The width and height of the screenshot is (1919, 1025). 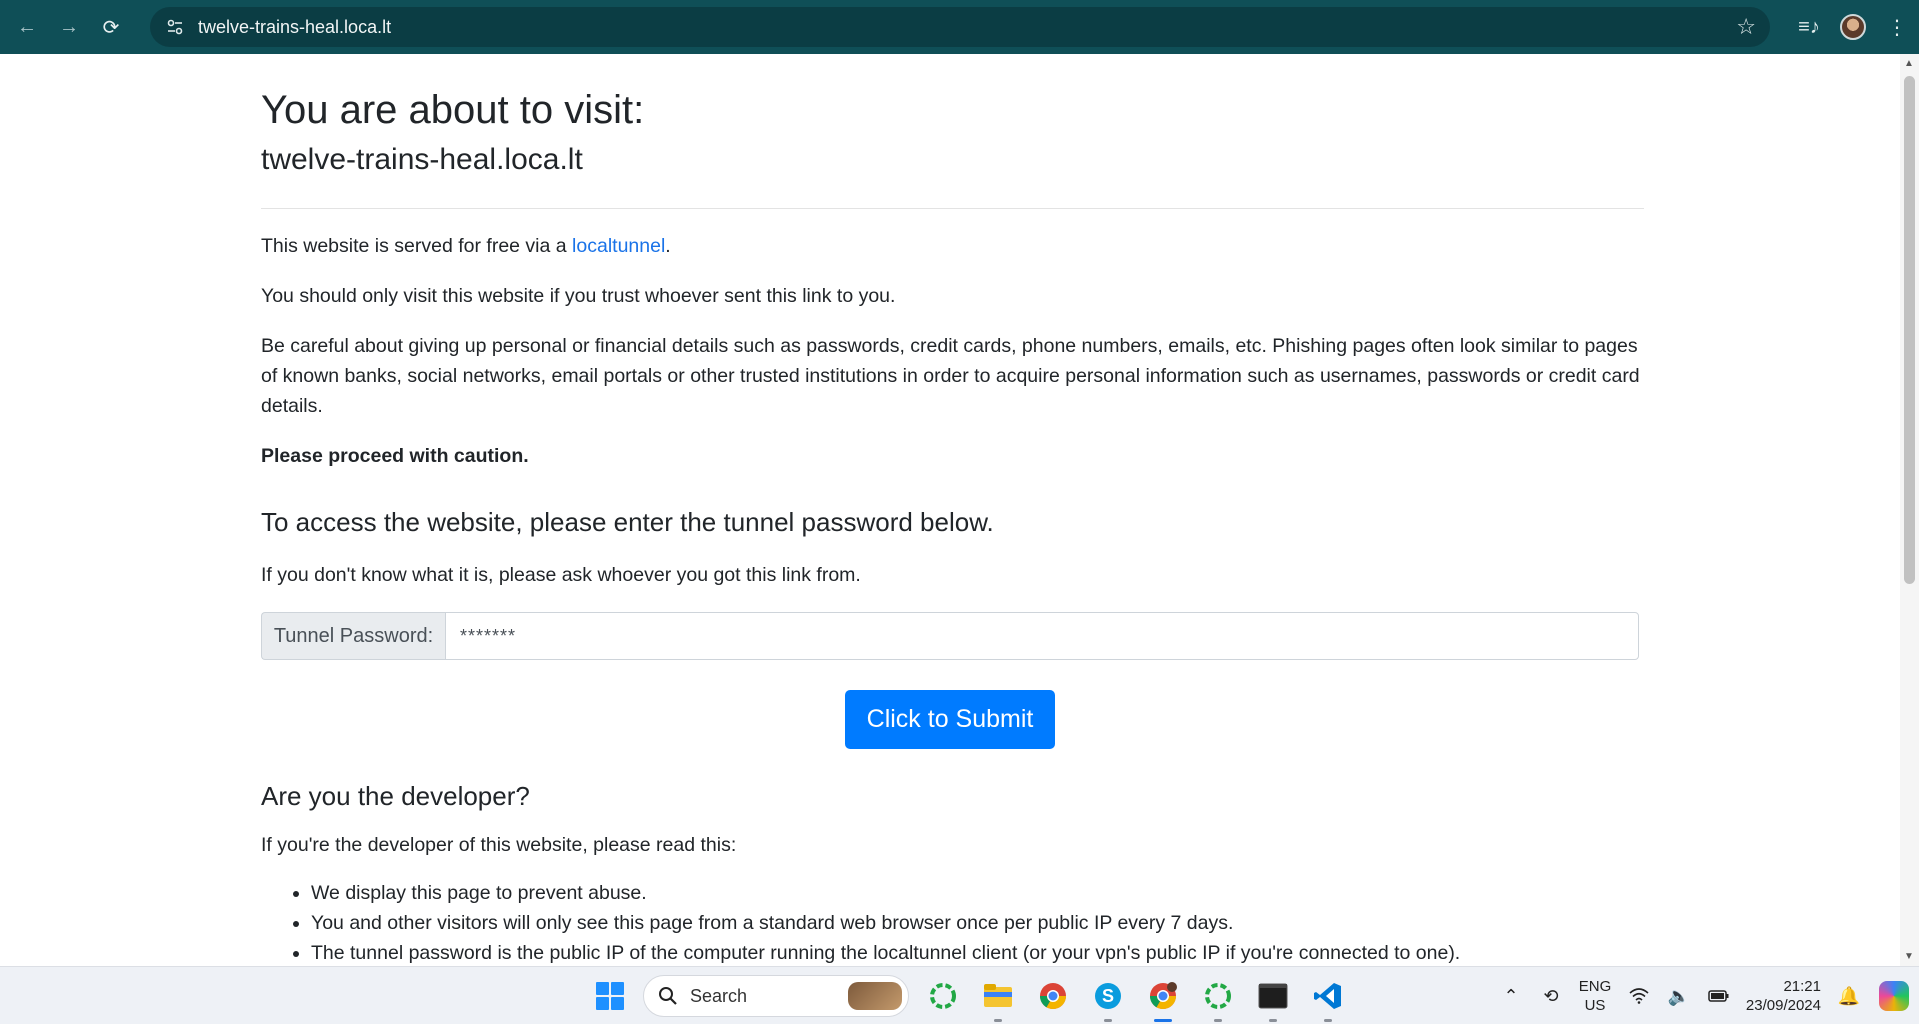 I want to click on svg-text: S, so click(x=1107, y=996).